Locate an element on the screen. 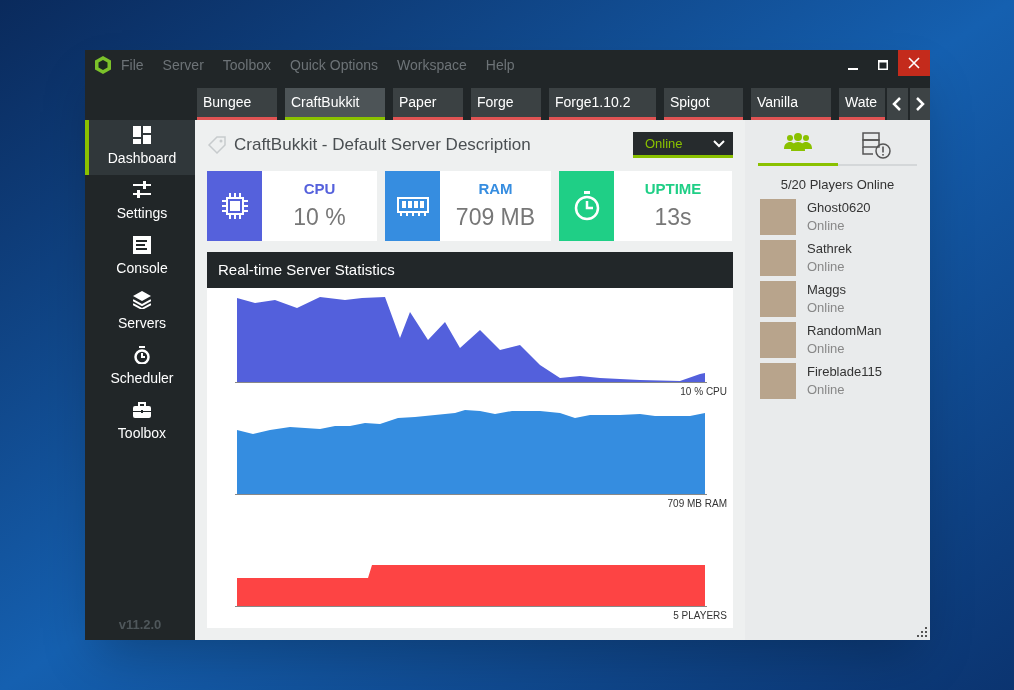 This screenshot has width=1014, height=690. server-title: CraftBukkit - Default Server Description is located at coordinates (382, 145).